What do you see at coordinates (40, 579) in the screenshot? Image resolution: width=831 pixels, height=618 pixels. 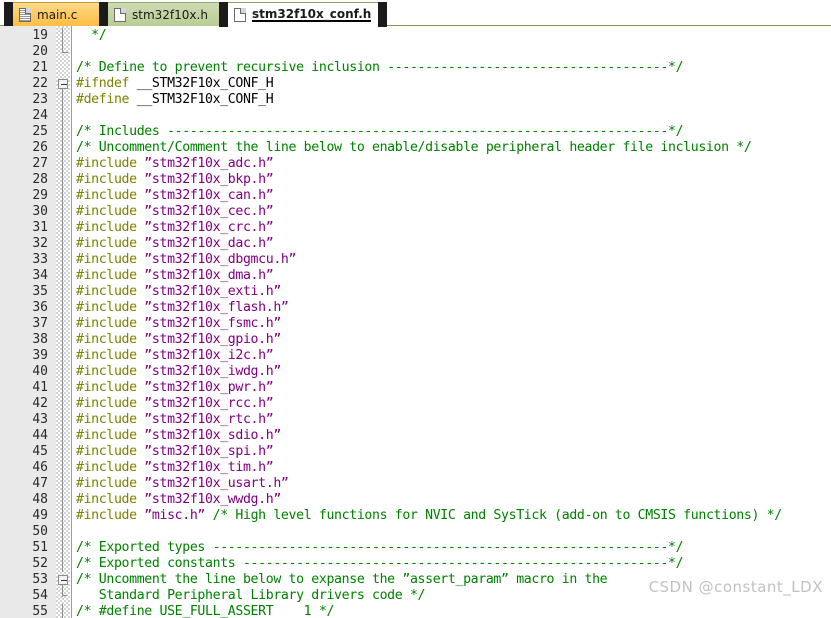 I see `line-number: 53` at bounding box center [40, 579].